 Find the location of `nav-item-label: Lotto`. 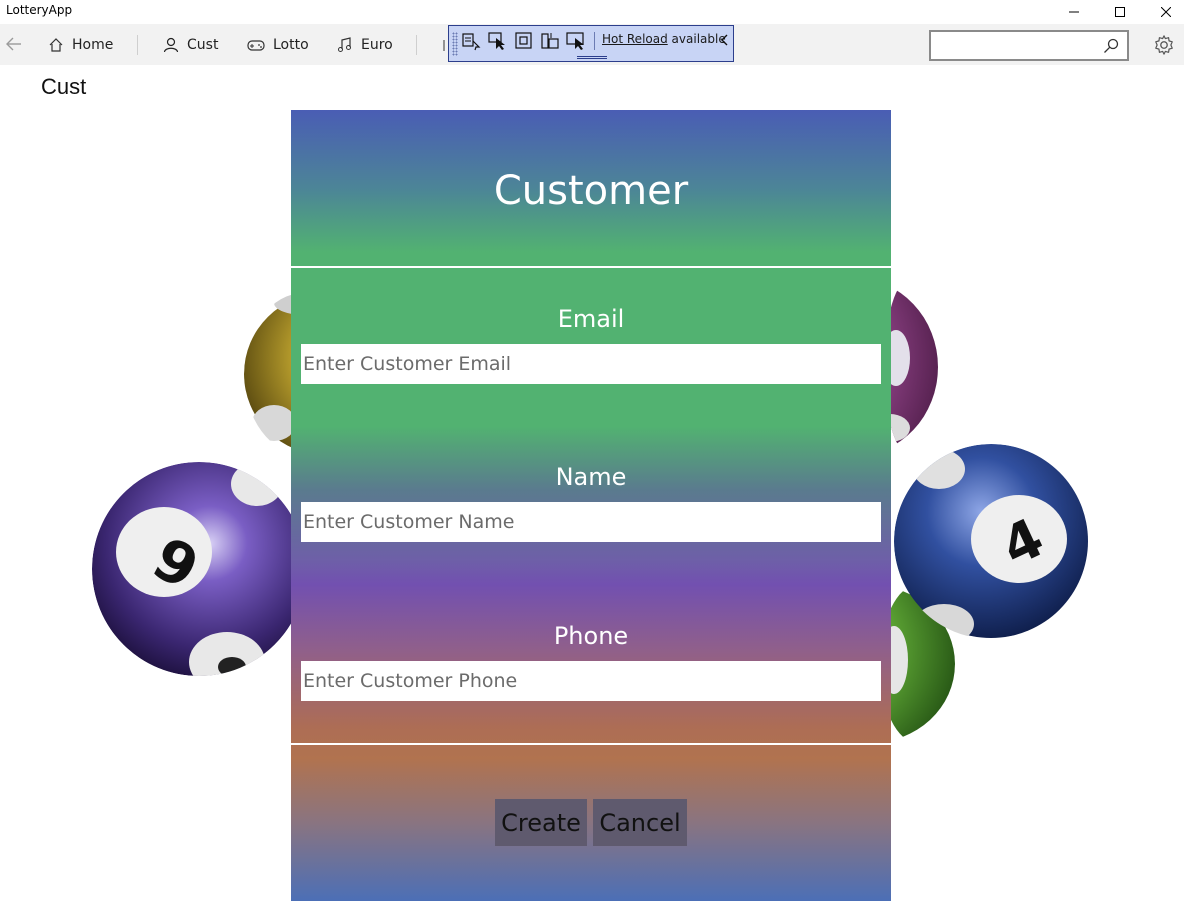

nav-item-label: Lotto is located at coordinates (291, 44).